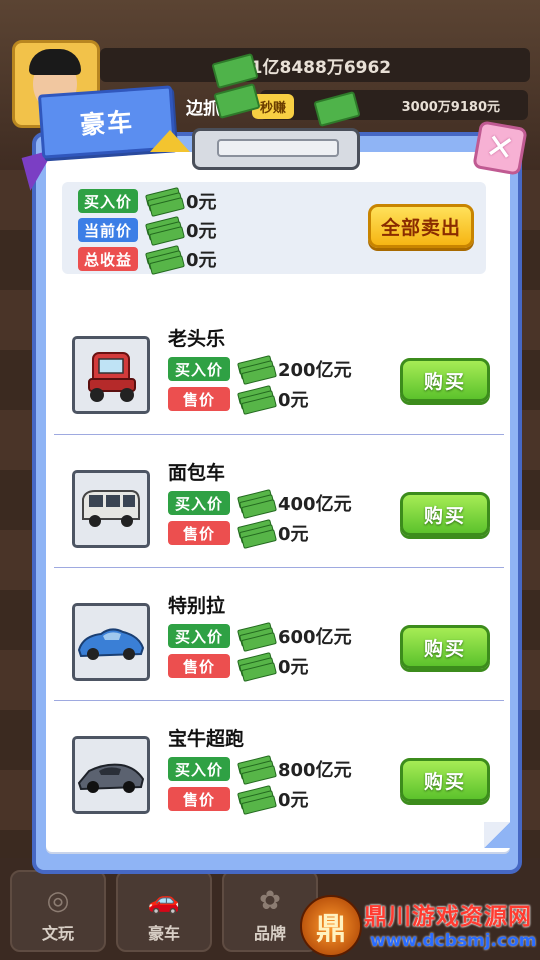  Describe the element at coordinates (197, 606) in the screenshot. I see `car-name: 特别拉` at that location.